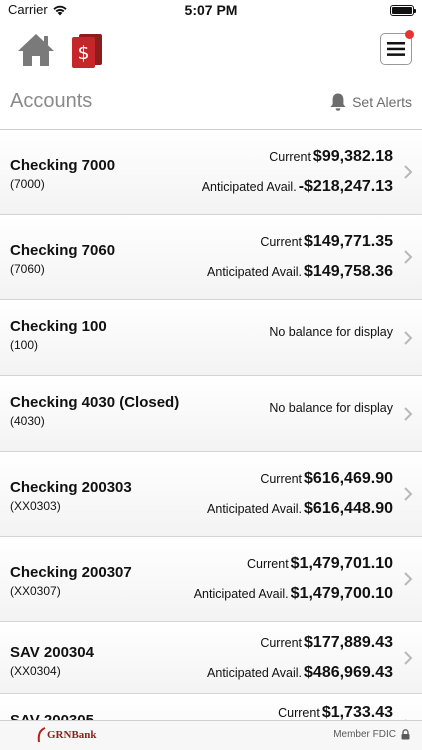 Image resolution: width=422 pixels, height=750 pixels. I want to click on bank-name: GRNBank, so click(72, 735).